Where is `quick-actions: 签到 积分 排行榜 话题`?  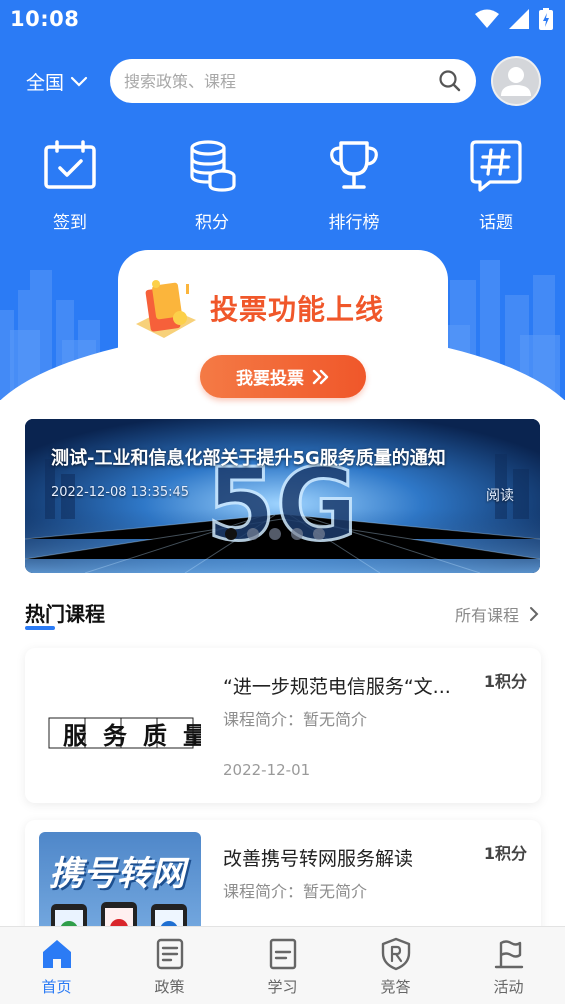
quick-actions: 签到 积分 排行榜 话题 is located at coordinates (282, 185).